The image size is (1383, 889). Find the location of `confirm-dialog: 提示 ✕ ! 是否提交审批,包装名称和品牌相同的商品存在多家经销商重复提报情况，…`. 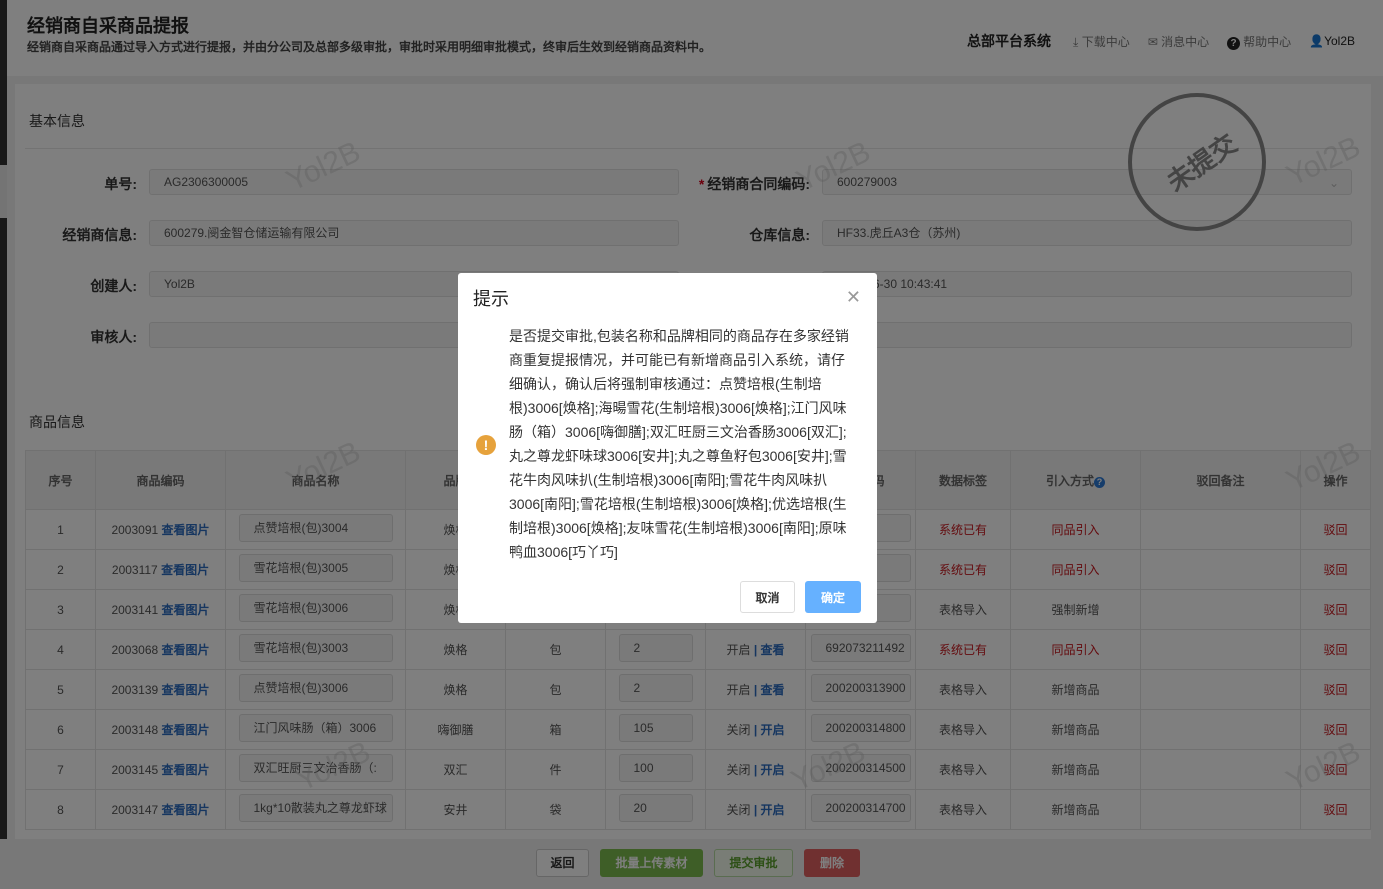

confirm-dialog: 提示 ✕ ! 是否提交审批,包装名称和品牌相同的商品存在多家经销商重复提报情况，… is located at coordinates (667, 448).